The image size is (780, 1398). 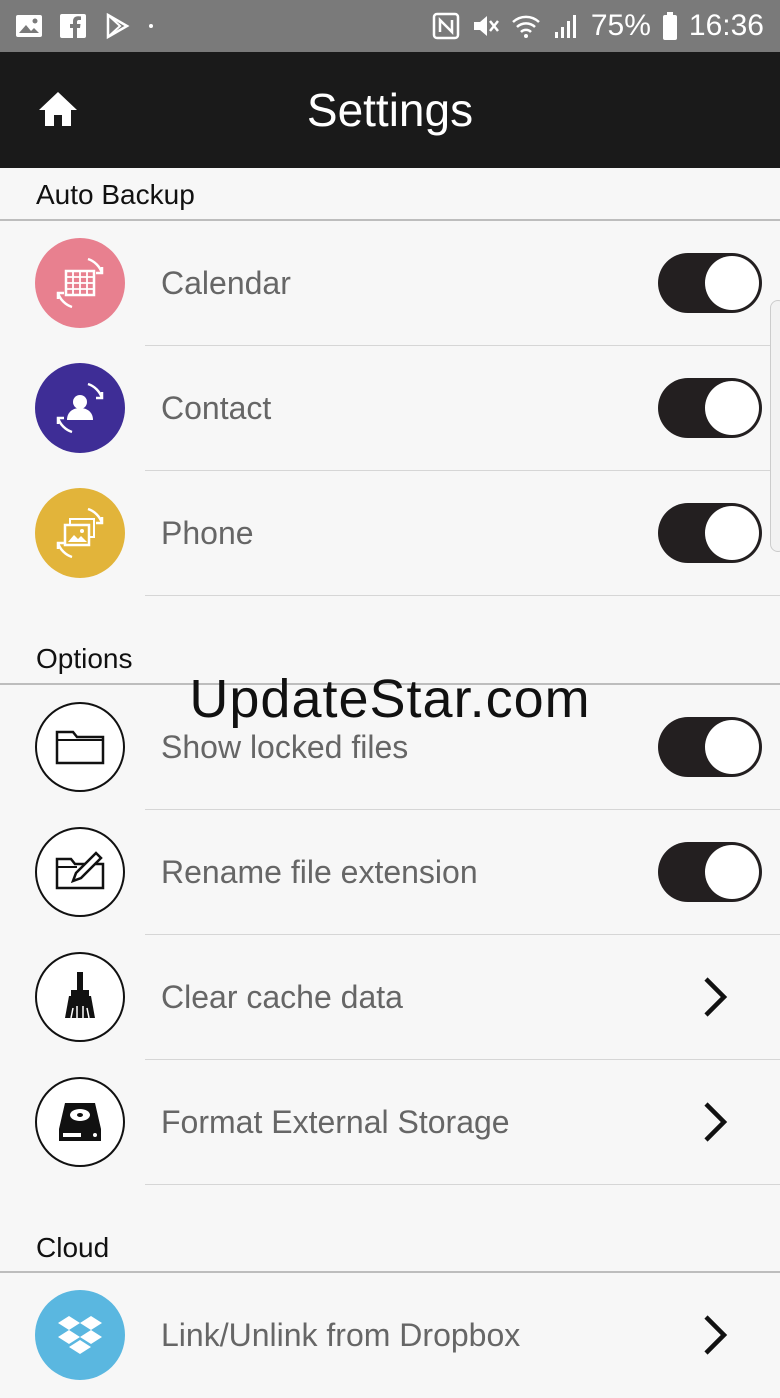 What do you see at coordinates (80, 872) in the screenshot?
I see `folder-edit-icon` at bounding box center [80, 872].